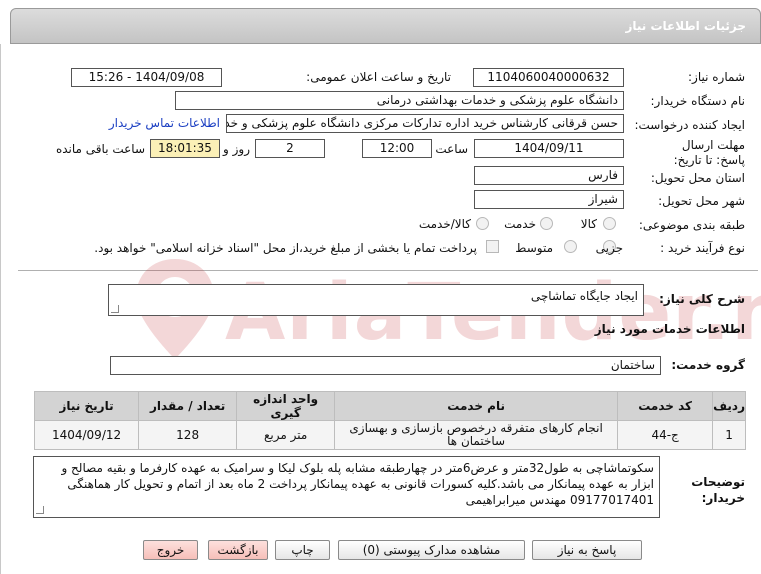 The height and width of the screenshot is (574, 761). Describe the element at coordinates (86, 406) in the screenshot. I see `col-header-need-date: تاریخ نیاز` at that location.